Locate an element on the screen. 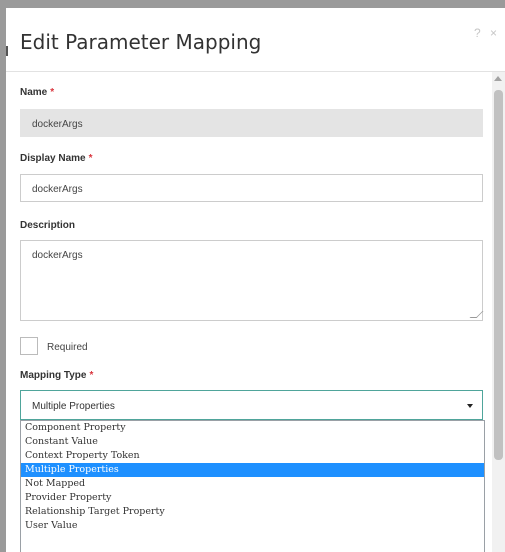 The image size is (505, 552). help-icon: ? is located at coordinates (477, 33).